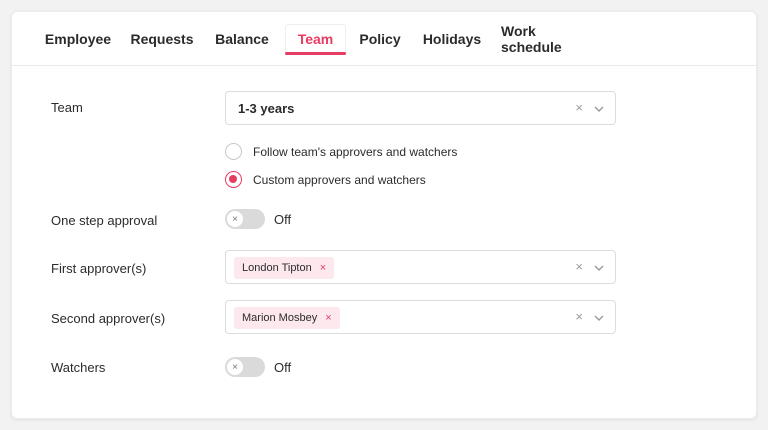 This screenshot has height=430, width=768. What do you see at coordinates (452, 39) in the screenshot?
I see `tab-holidays: Holidays` at bounding box center [452, 39].